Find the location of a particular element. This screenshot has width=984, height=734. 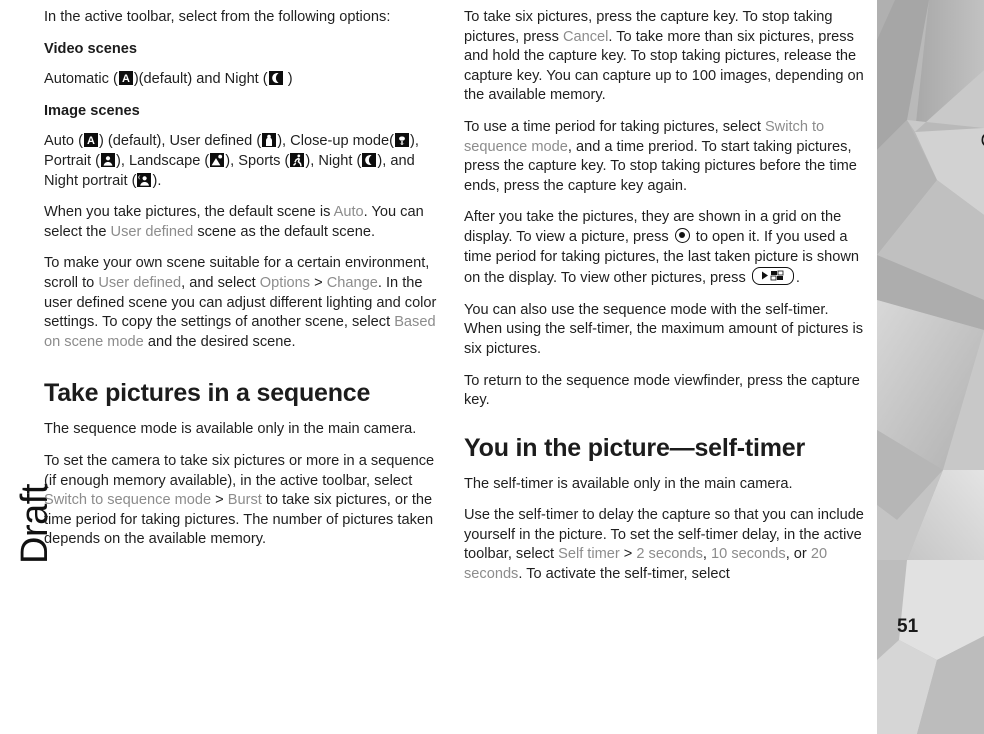

subheading-video-scenes: Video scenes is located at coordinates (91, 48).